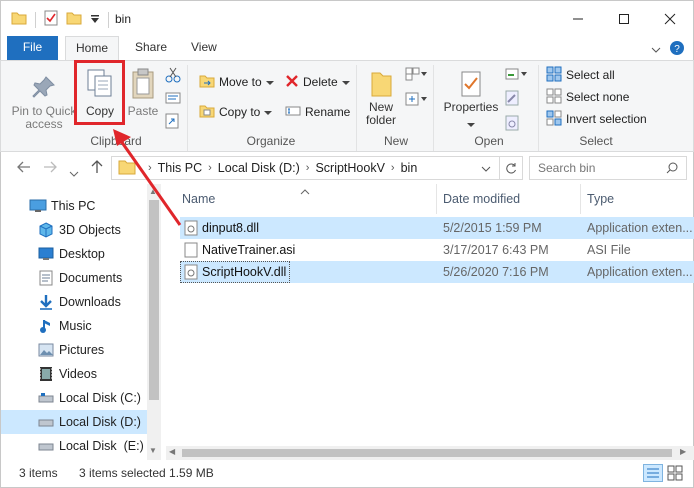 The height and width of the screenshot is (488, 694). What do you see at coordinates (236, 82) in the screenshot?
I see `move-to-button: Move to` at bounding box center [236, 82].